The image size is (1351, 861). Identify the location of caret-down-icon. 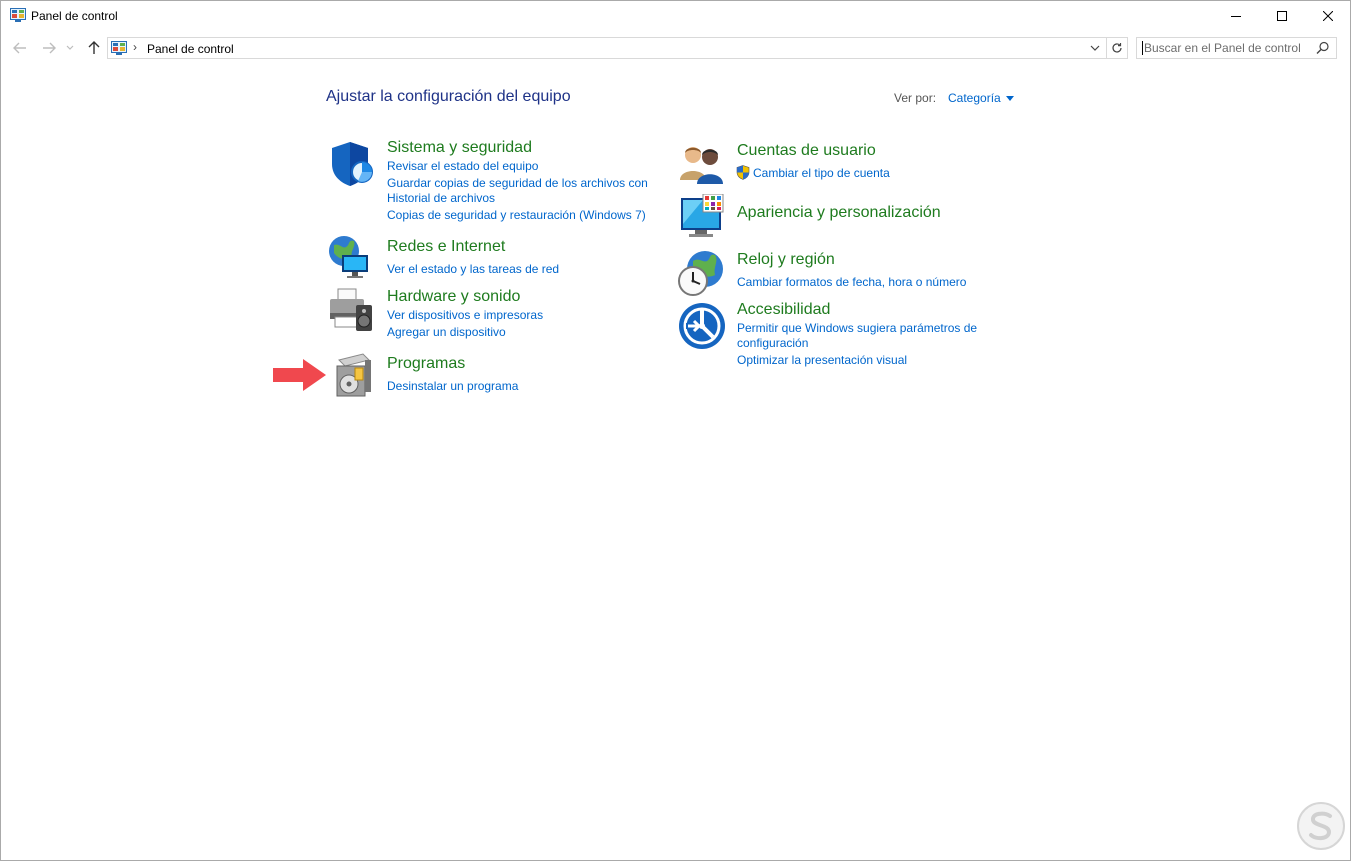
(1009, 98).